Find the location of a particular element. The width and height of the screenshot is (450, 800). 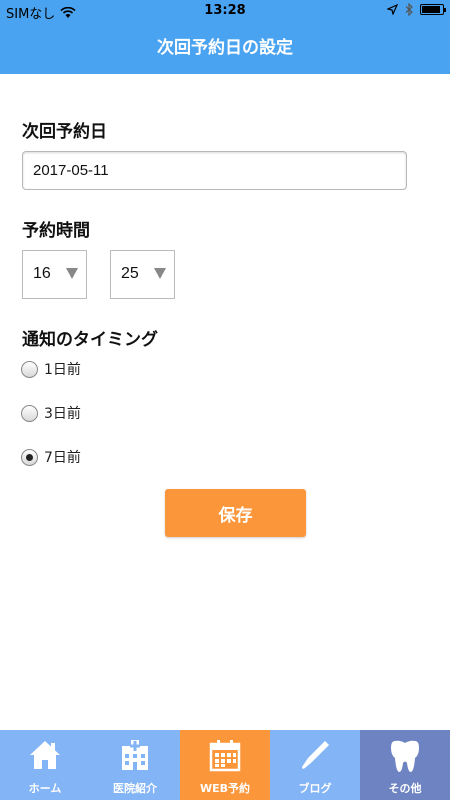

tab-home: ホーム is located at coordinates (45, 765).